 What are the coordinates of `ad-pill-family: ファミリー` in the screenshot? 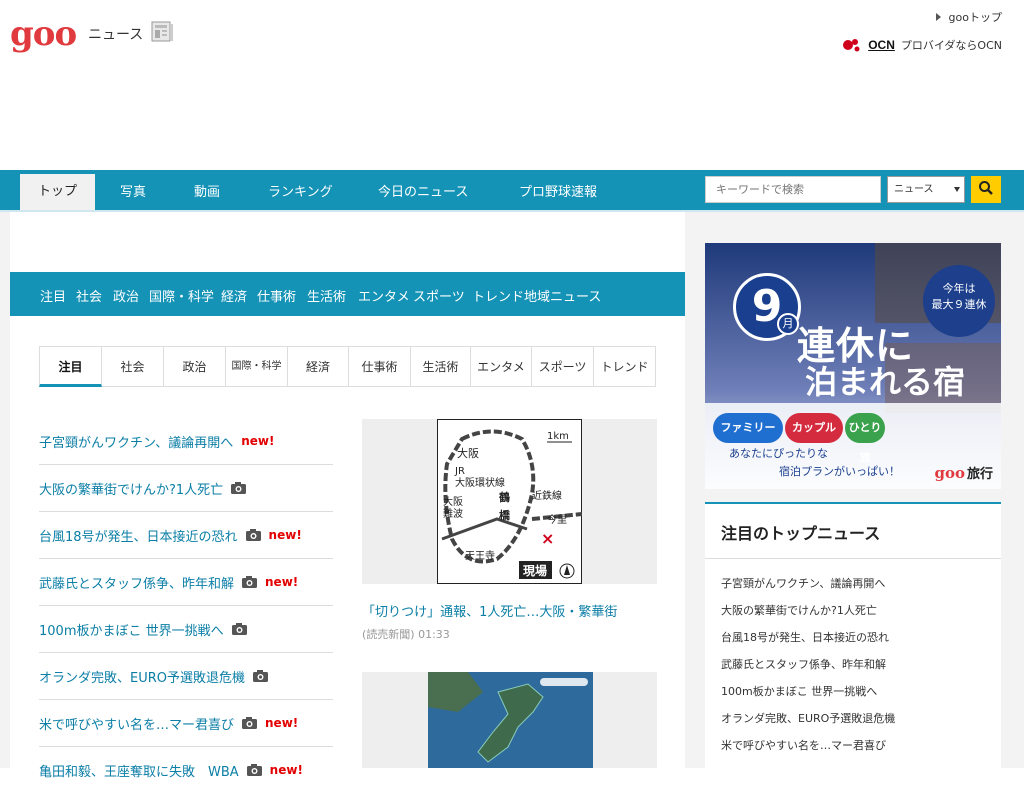 It's located at (748, 428).